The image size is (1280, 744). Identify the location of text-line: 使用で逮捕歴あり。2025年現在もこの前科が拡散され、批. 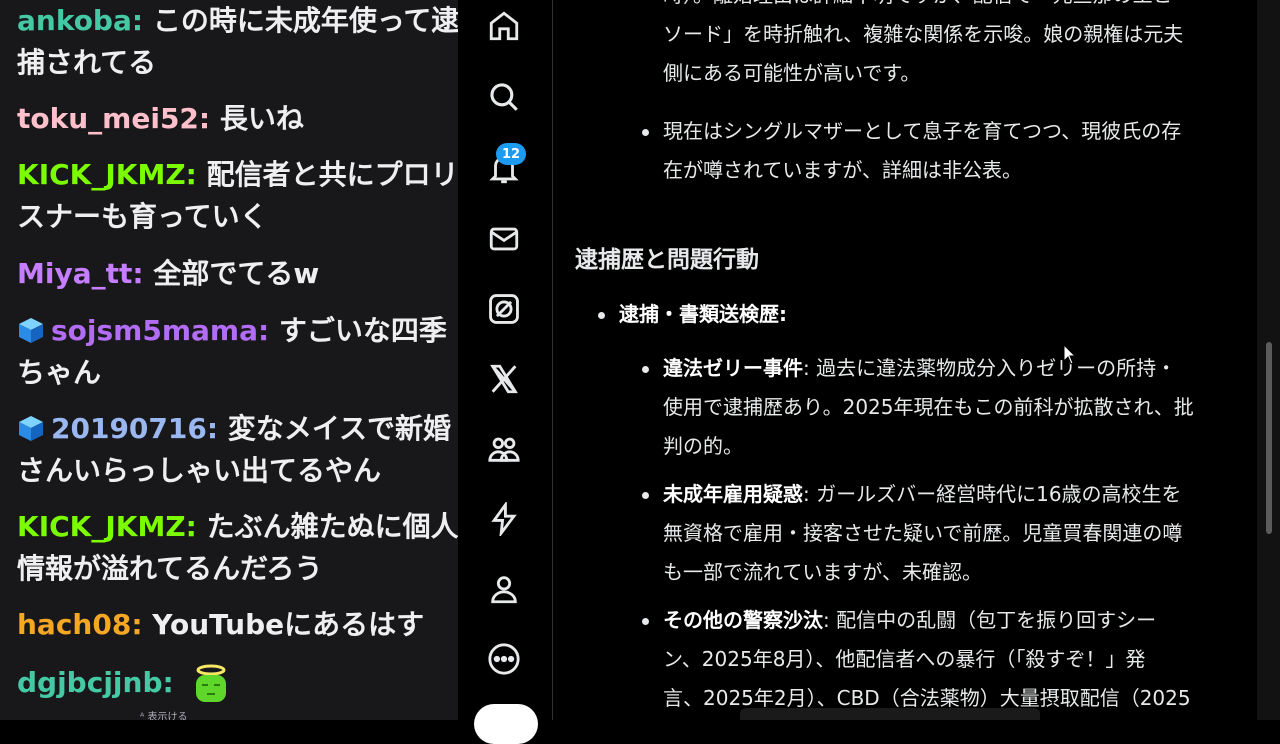
(928, 407).